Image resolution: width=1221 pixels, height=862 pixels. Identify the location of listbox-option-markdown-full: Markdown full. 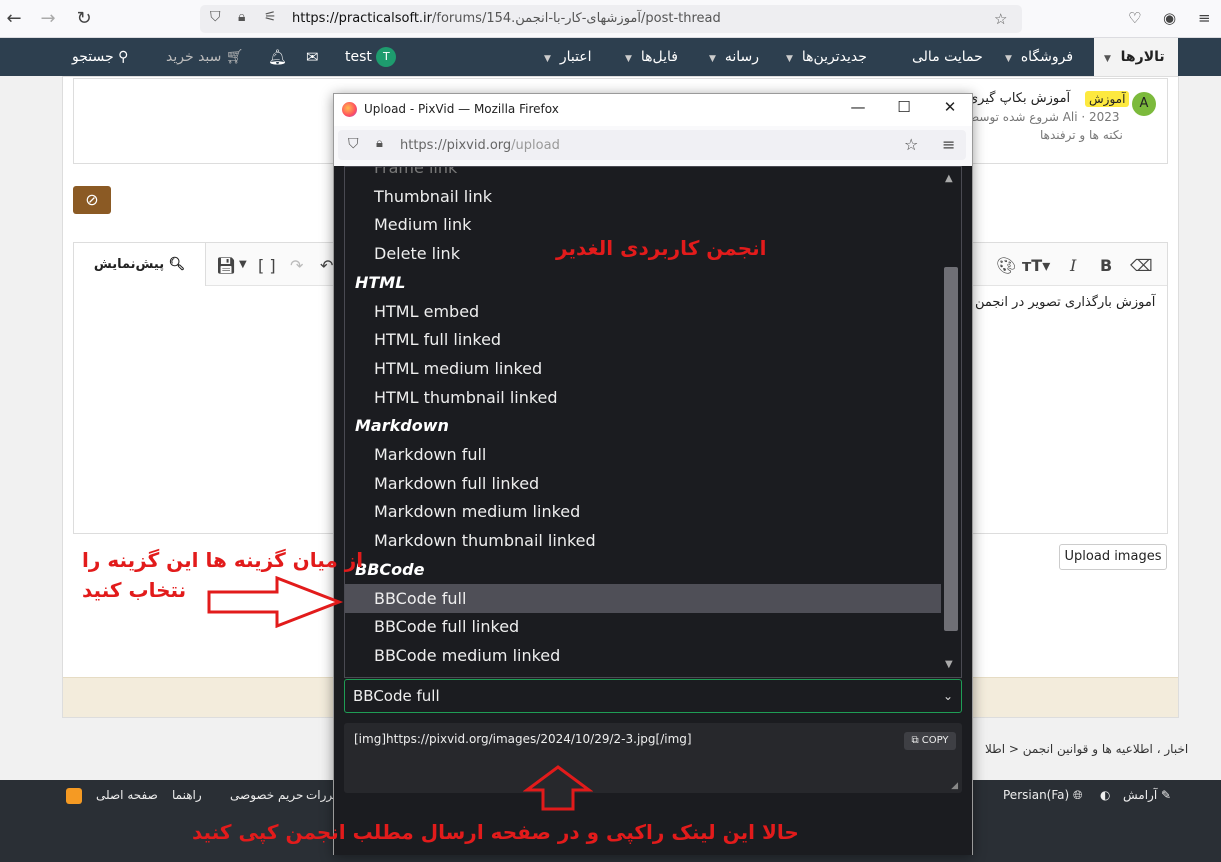
(643, 454).